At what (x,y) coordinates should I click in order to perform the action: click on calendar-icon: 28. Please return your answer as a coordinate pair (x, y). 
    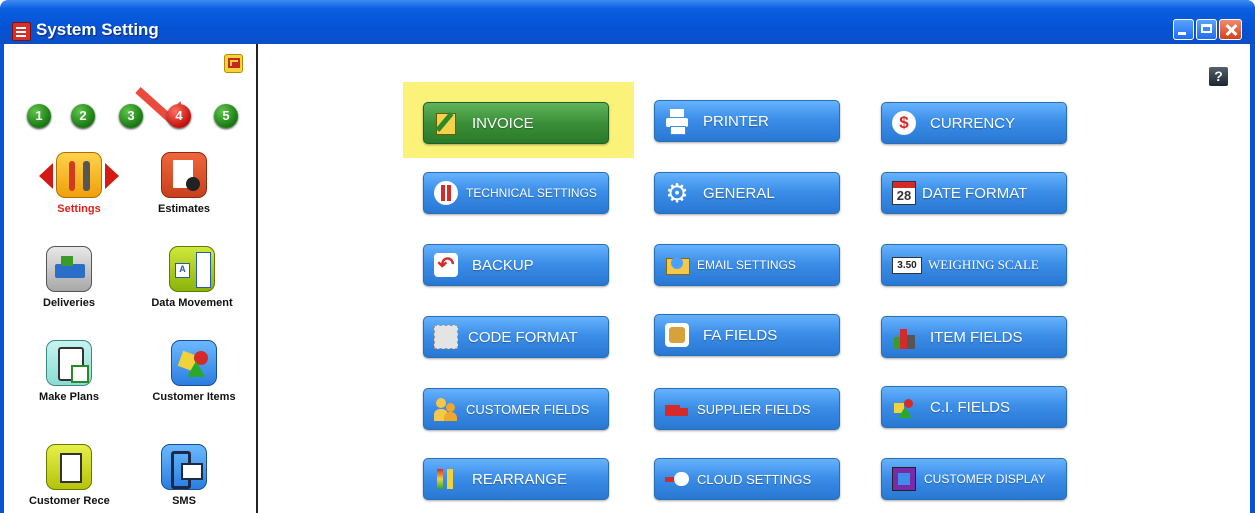
    Looking at the image, I should click on (904, 193).